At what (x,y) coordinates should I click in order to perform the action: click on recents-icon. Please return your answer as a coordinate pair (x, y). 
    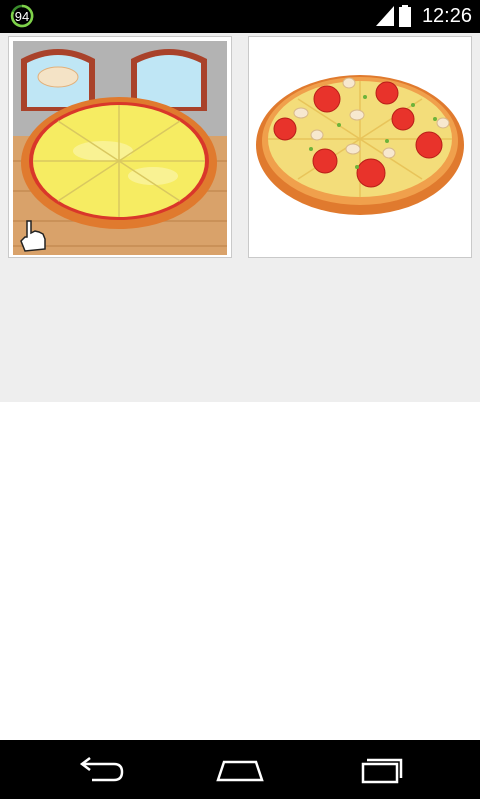
    Looking at the image, I should click on (382, 771).